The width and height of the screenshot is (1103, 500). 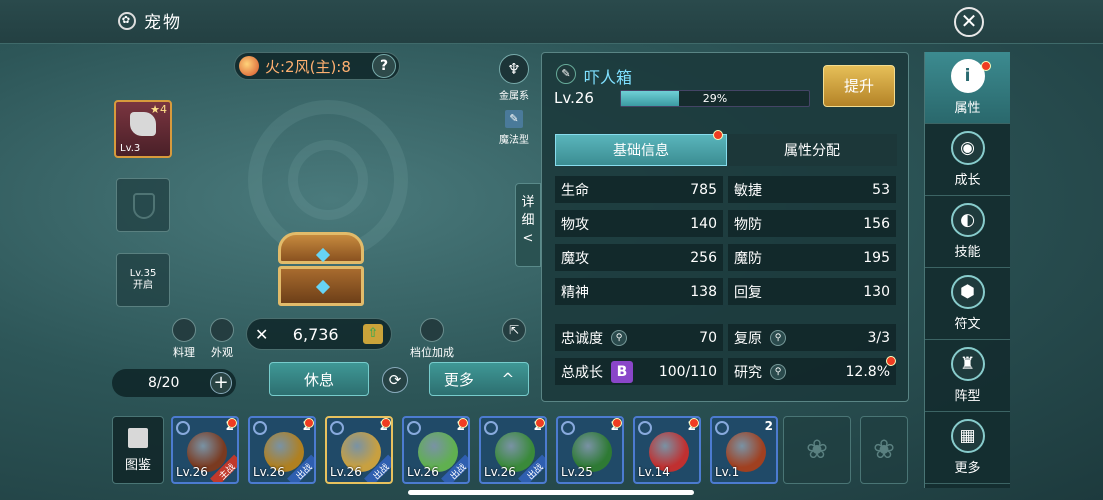 What do you see at coordinates (575, 258) in the screenshot?
I see `stat-label: 魔攻` at bounding box center [575, 258].